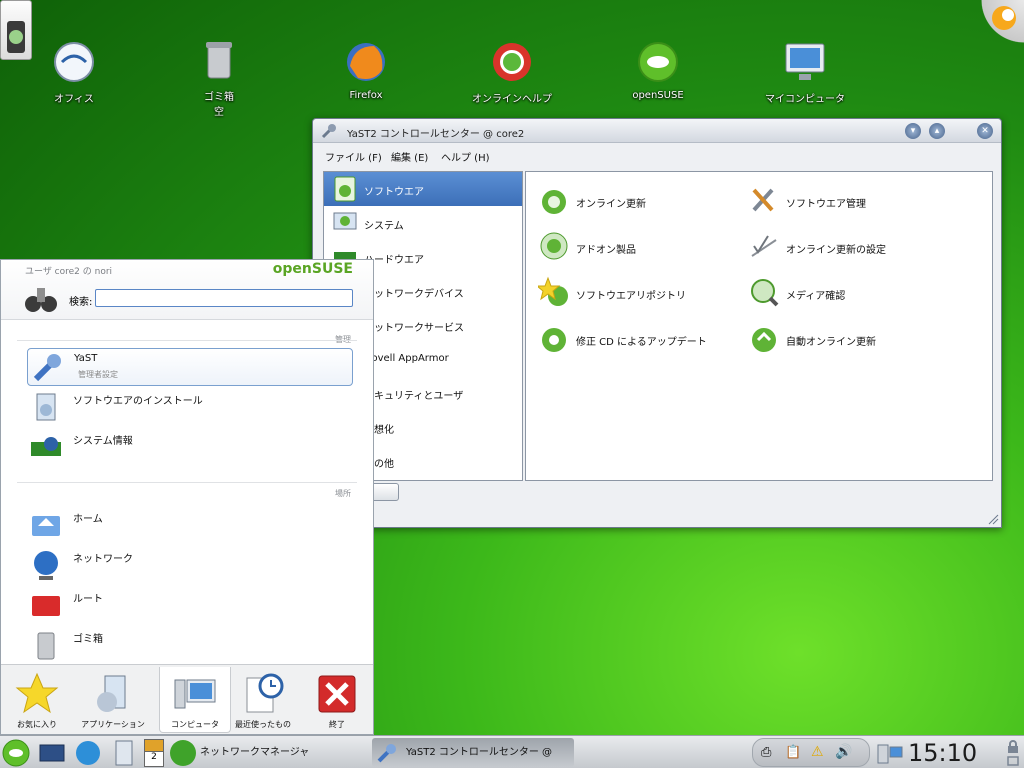 This screenshot has height=768, width=1024. Describe the element at coordinates (764, 340) in the screenshot. I see `auto-update-icon` at that location.